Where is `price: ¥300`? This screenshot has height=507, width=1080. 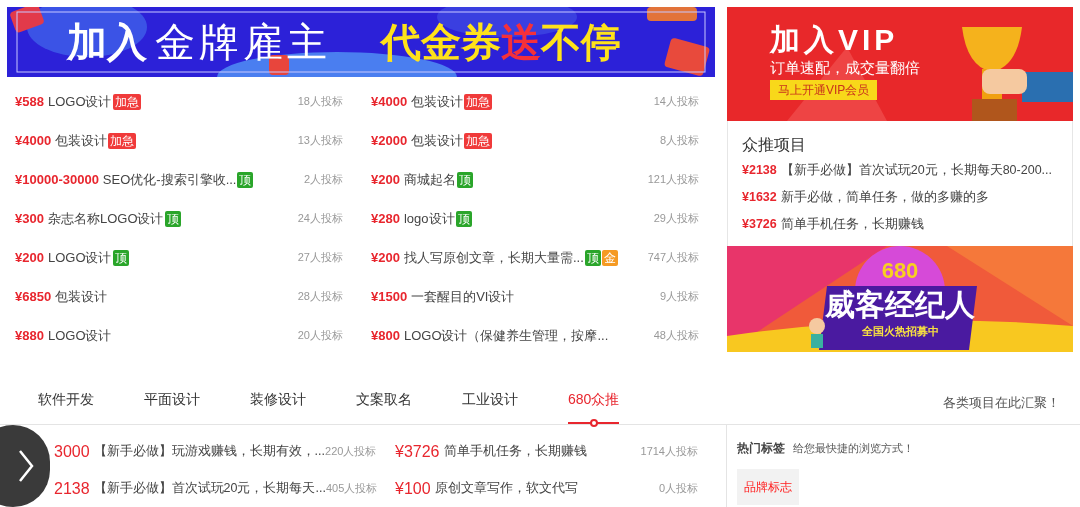
price: ¥300 is located at coordinates (29, 218).